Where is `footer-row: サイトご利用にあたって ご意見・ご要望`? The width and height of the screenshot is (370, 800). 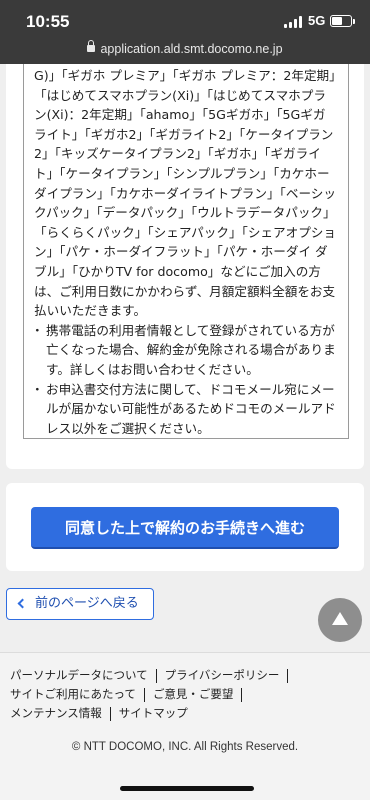
footer-row: サイトご利用にあたって ご意見・ご要望 is located at coordinates (130, 694).